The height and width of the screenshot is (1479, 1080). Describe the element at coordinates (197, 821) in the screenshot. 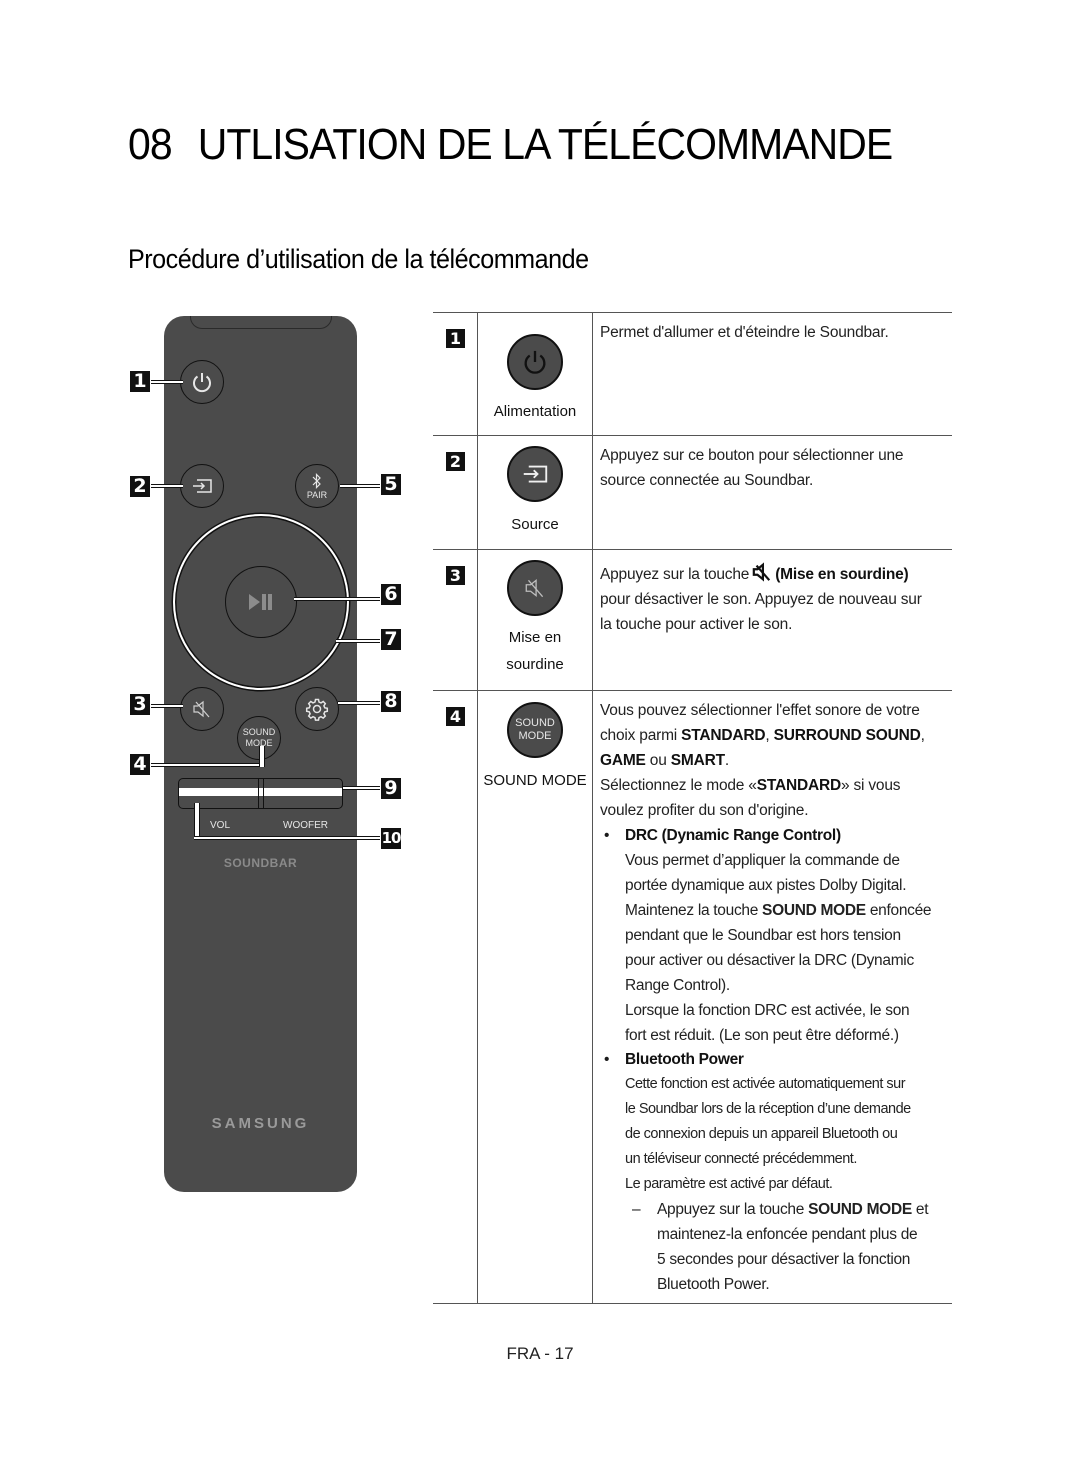

I see `leader-line-10-vertical` at that location.